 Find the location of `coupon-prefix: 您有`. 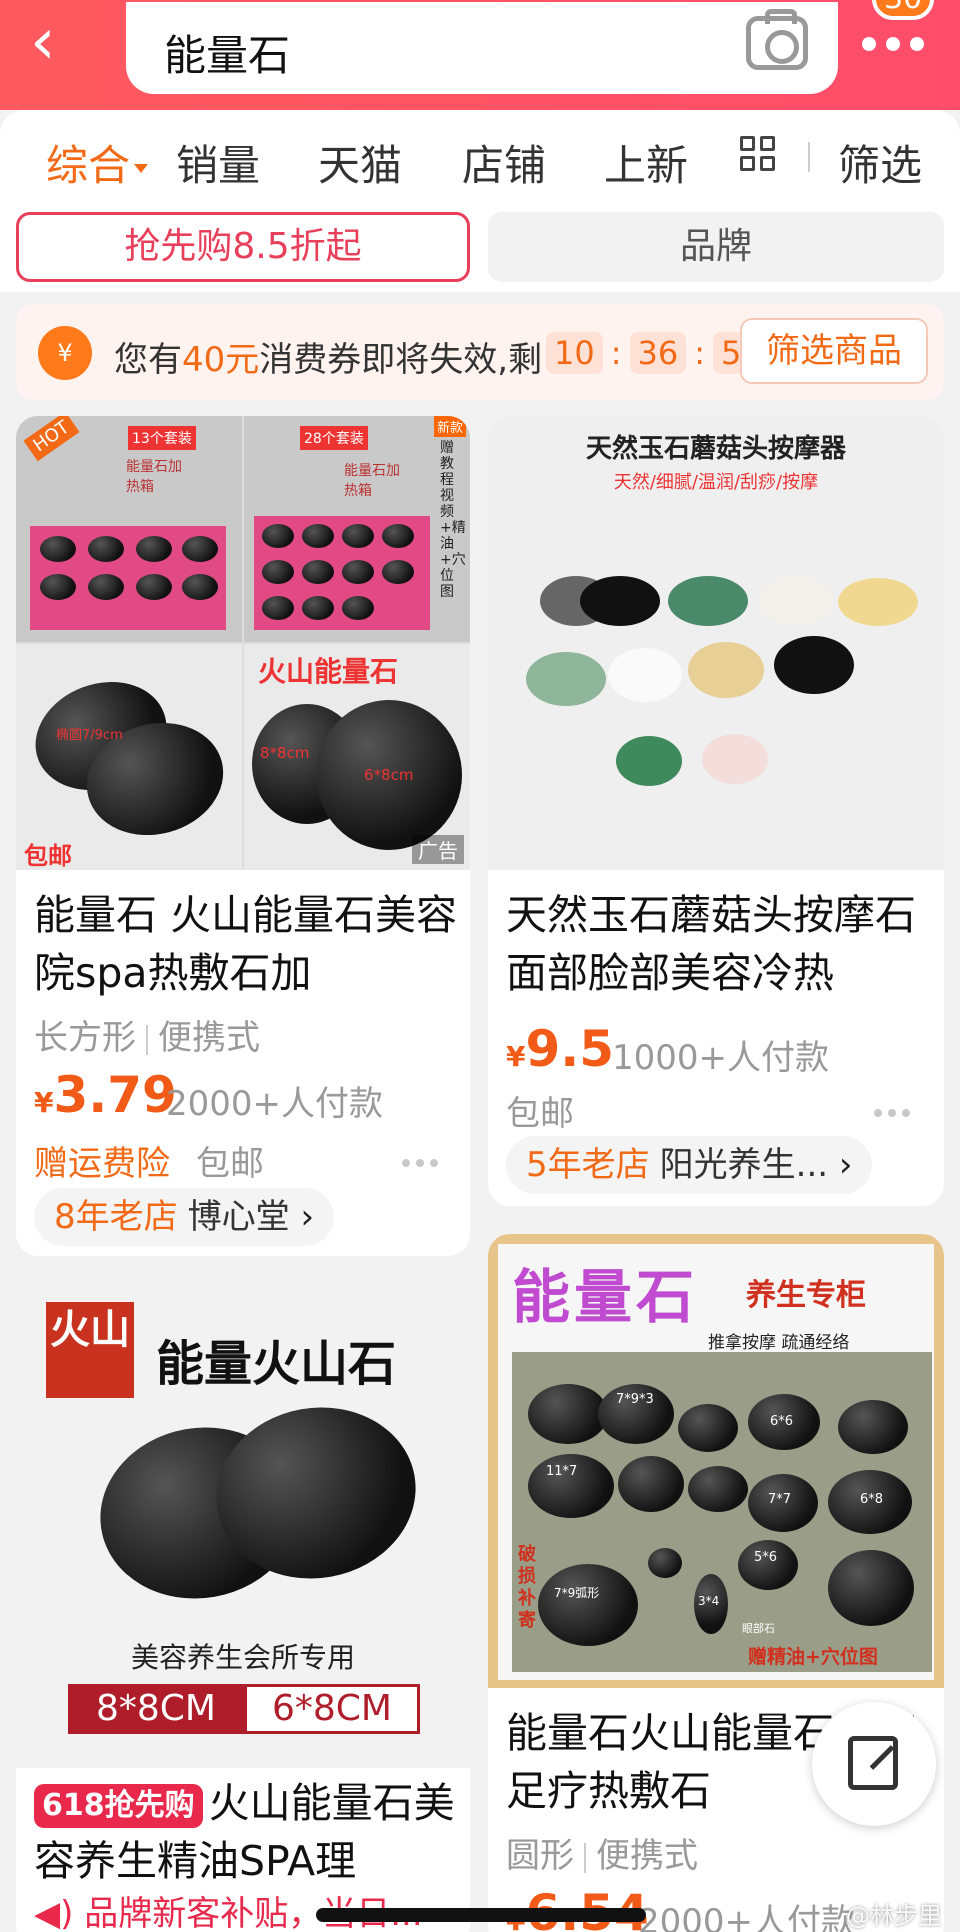

coupon-prefix: 您有 is located at coordinates (148, 360).